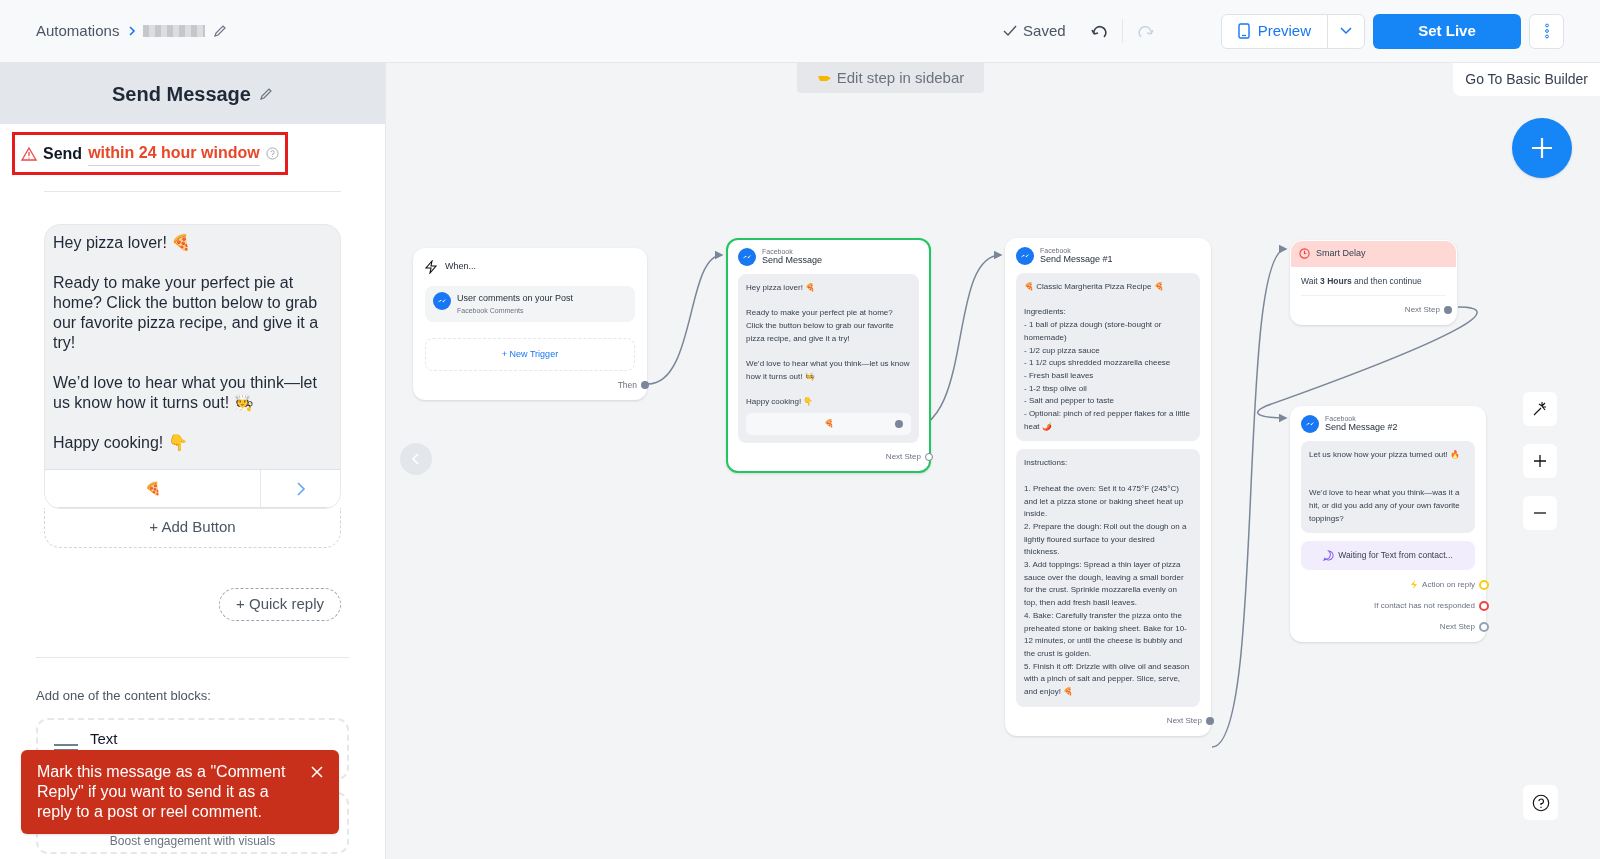 This screenshot has width=1600, height=859. Describe the element at coordinates (1044, 30) in the screenshot. I see `saved-status: Saved` at that location.